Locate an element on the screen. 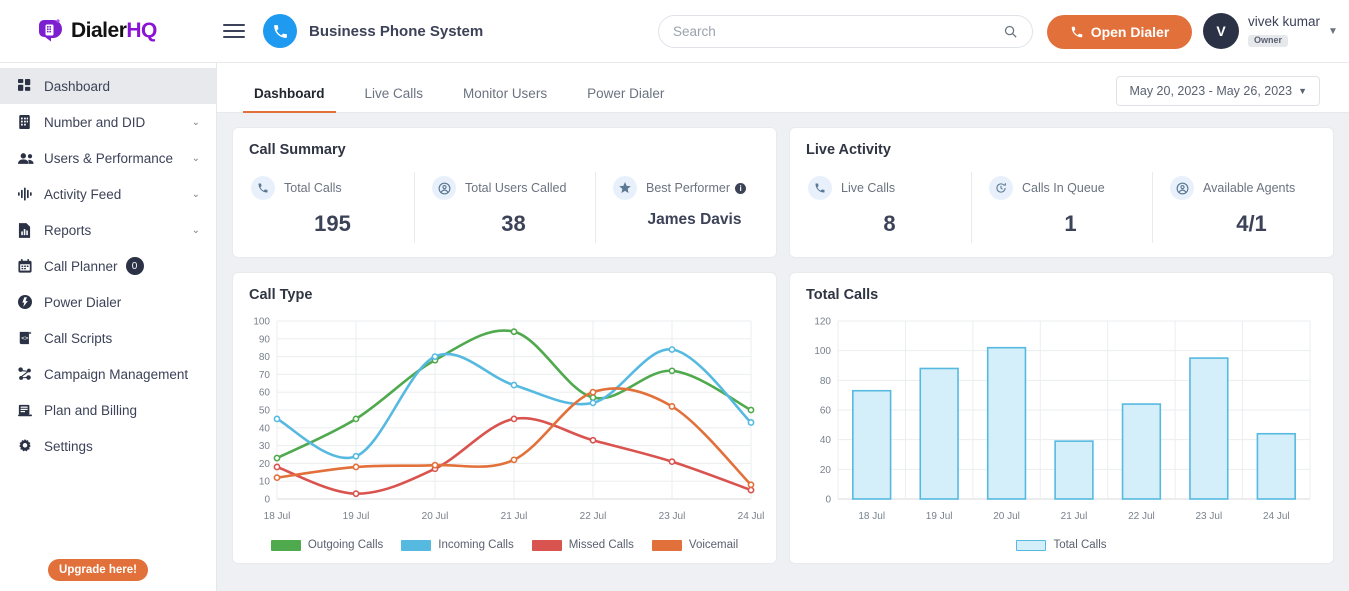 Image resolution: width=1349 pixels, height=591 pixels. legend-item: Outgoing Calls is located at coordinates (327, 545).